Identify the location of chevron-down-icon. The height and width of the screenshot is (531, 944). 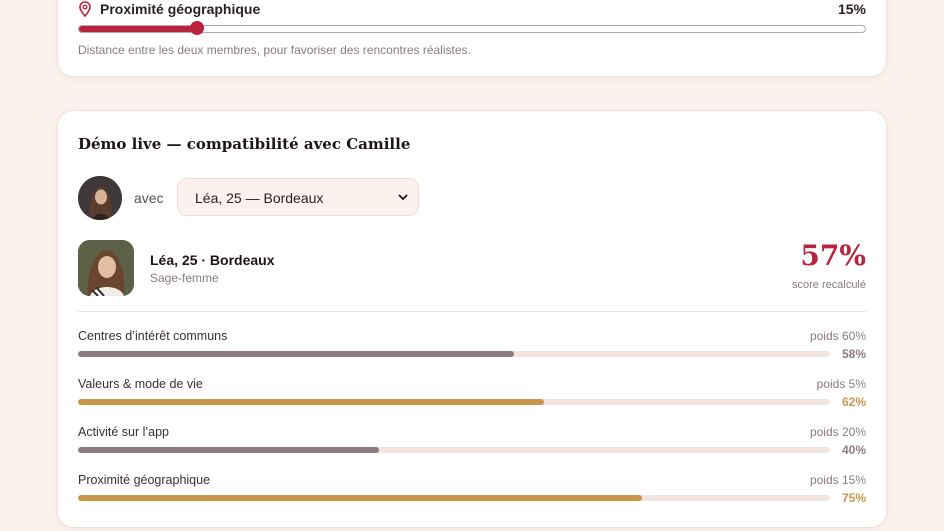
(403, 197).